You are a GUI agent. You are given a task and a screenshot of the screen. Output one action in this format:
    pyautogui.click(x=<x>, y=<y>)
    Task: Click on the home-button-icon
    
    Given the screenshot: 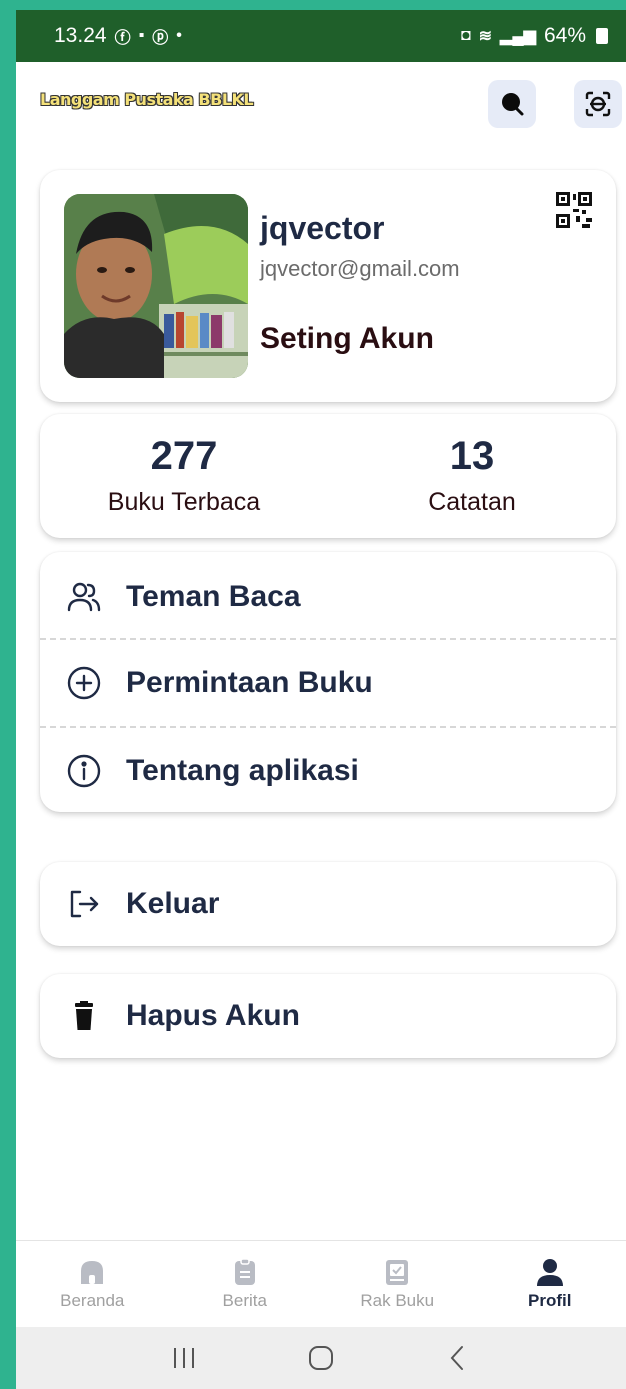 What is the action you would take?
    pyautogui.click(x=321, y=1358)
    